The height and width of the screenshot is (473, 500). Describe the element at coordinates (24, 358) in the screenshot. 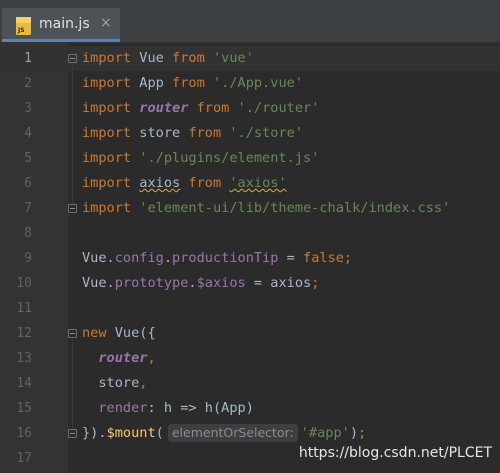

I see `line-number: 13` at that location.